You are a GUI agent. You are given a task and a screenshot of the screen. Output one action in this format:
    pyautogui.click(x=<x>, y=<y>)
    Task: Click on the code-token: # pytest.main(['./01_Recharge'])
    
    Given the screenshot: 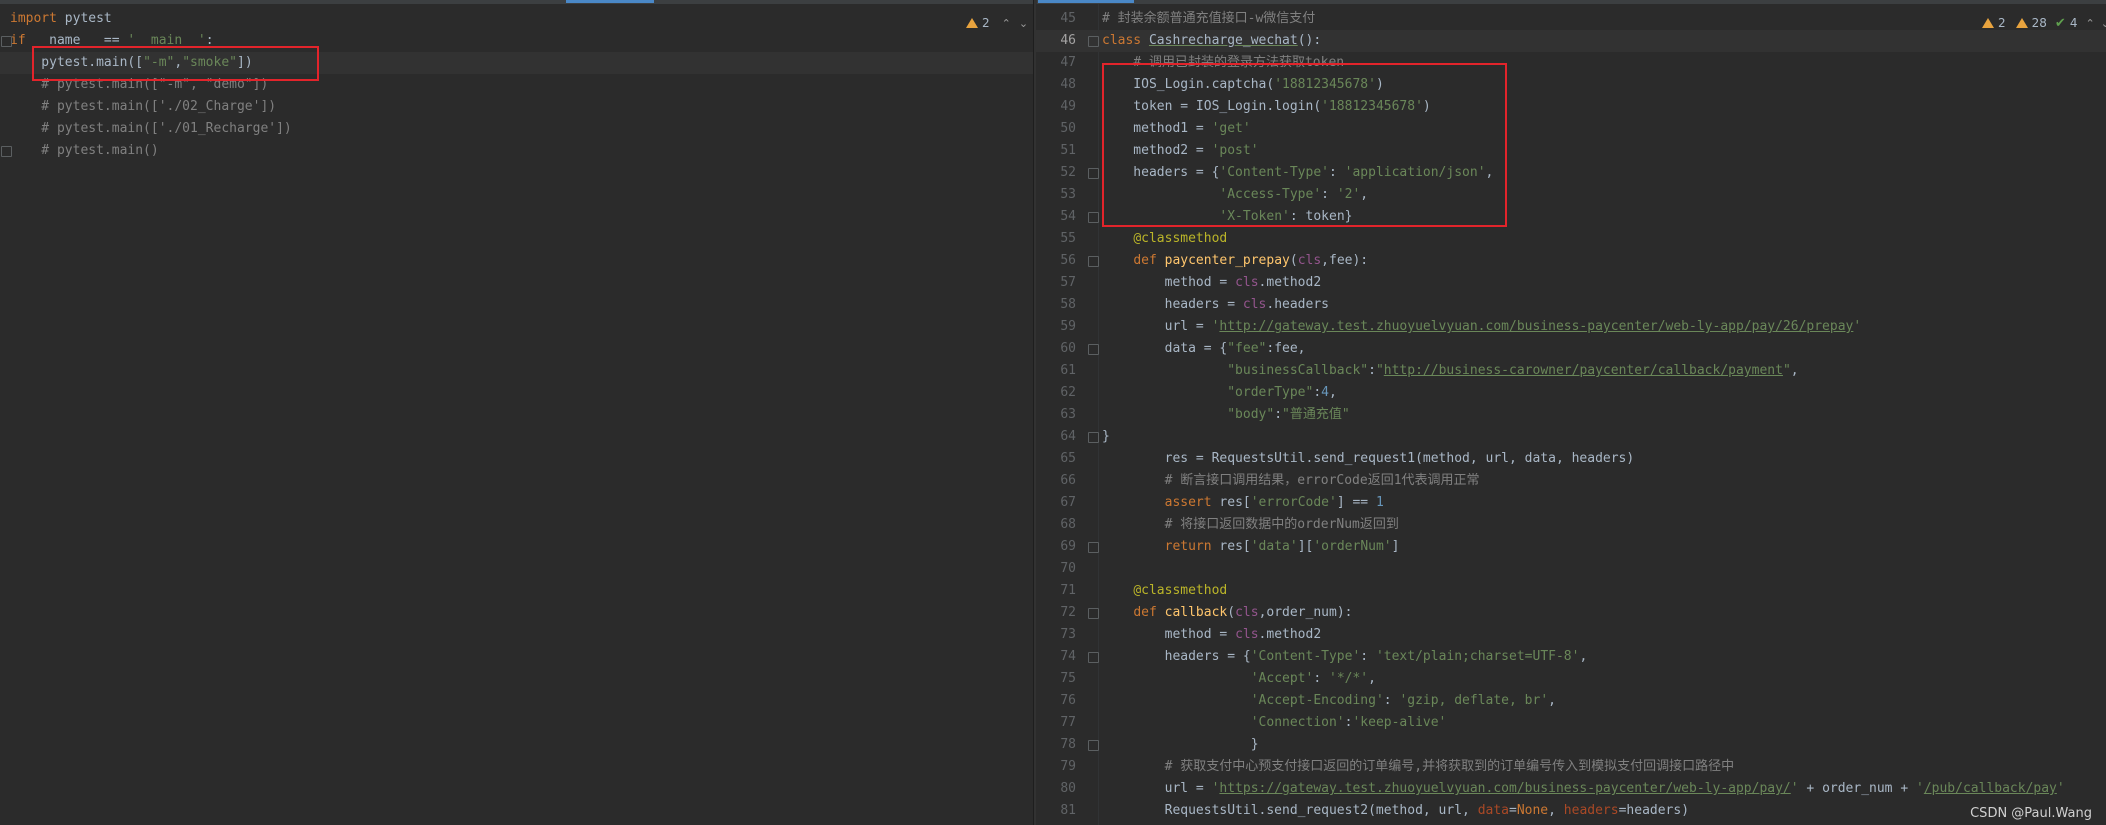 What is the action you would take?
    pyautogui.click(x=151, y=128)
    